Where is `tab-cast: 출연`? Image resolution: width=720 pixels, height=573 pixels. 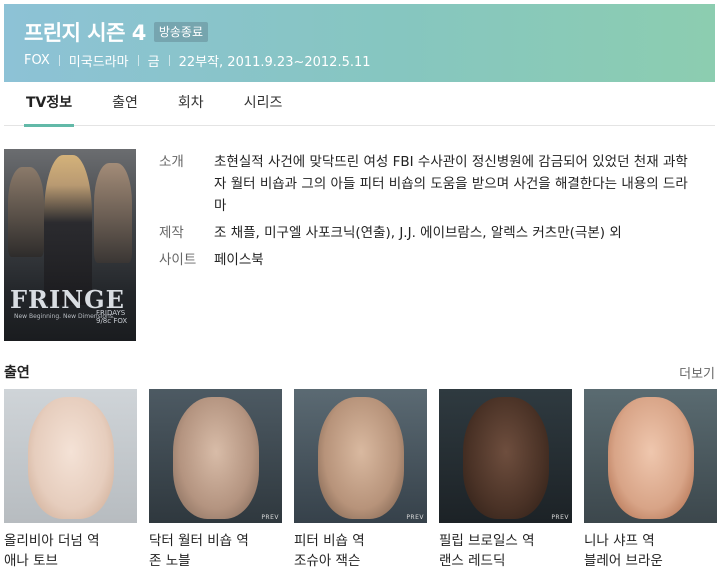
tab-cast: 출연 is located at coordinates (125, 104).